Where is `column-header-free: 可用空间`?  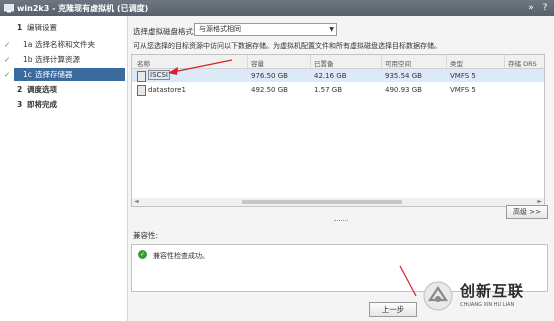
column-header-free: 可用空间 is located at coordinates (398, 63).